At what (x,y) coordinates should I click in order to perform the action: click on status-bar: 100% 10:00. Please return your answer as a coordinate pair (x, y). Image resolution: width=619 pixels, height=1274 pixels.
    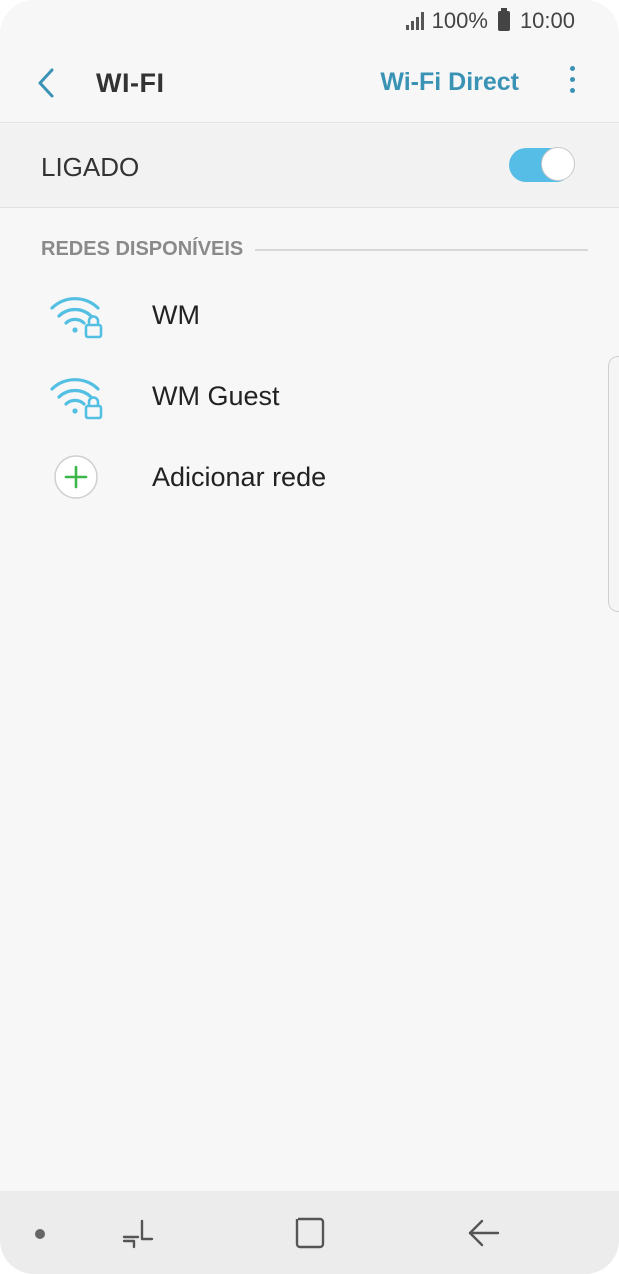
    Looking at the image, I should click on (309, 22).